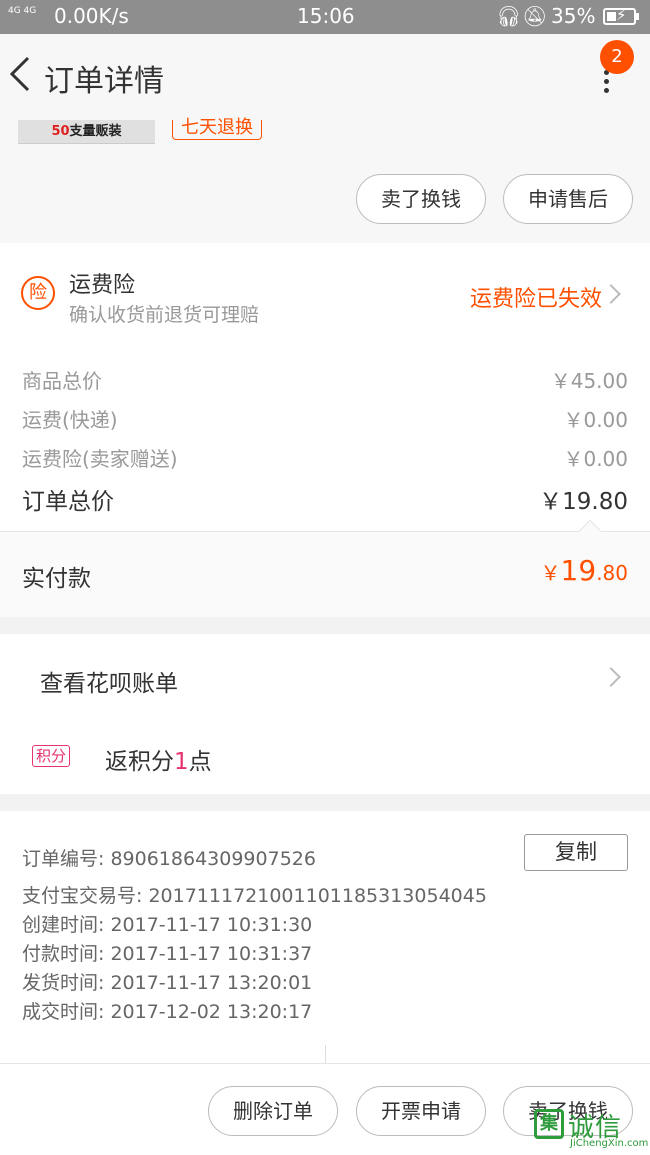 The height and width of the screenshot is (1155, 650). What do you see at coordinates (535, 16) in the screenshot?
I see `mute-bell-icon: 🔕︎` at bounding box center [535, 16].